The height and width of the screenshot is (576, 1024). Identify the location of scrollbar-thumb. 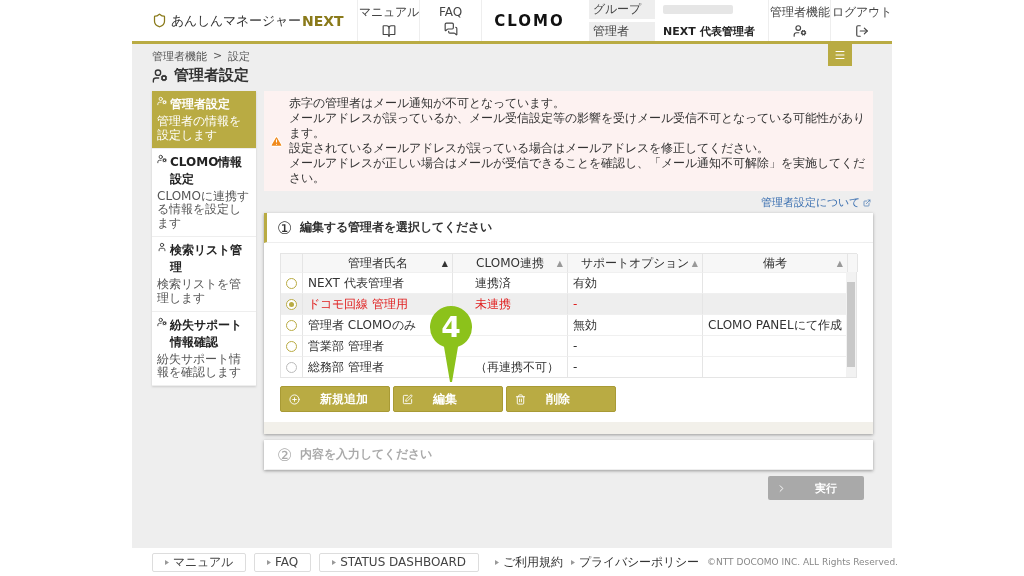
(851, 324).